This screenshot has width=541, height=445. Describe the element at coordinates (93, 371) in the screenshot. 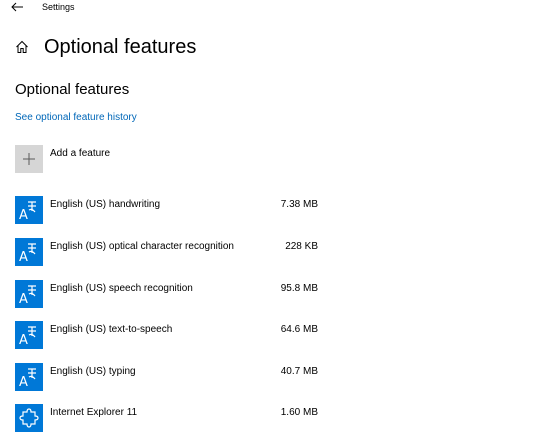

I see `feature-name: English (US) typing` at that location.